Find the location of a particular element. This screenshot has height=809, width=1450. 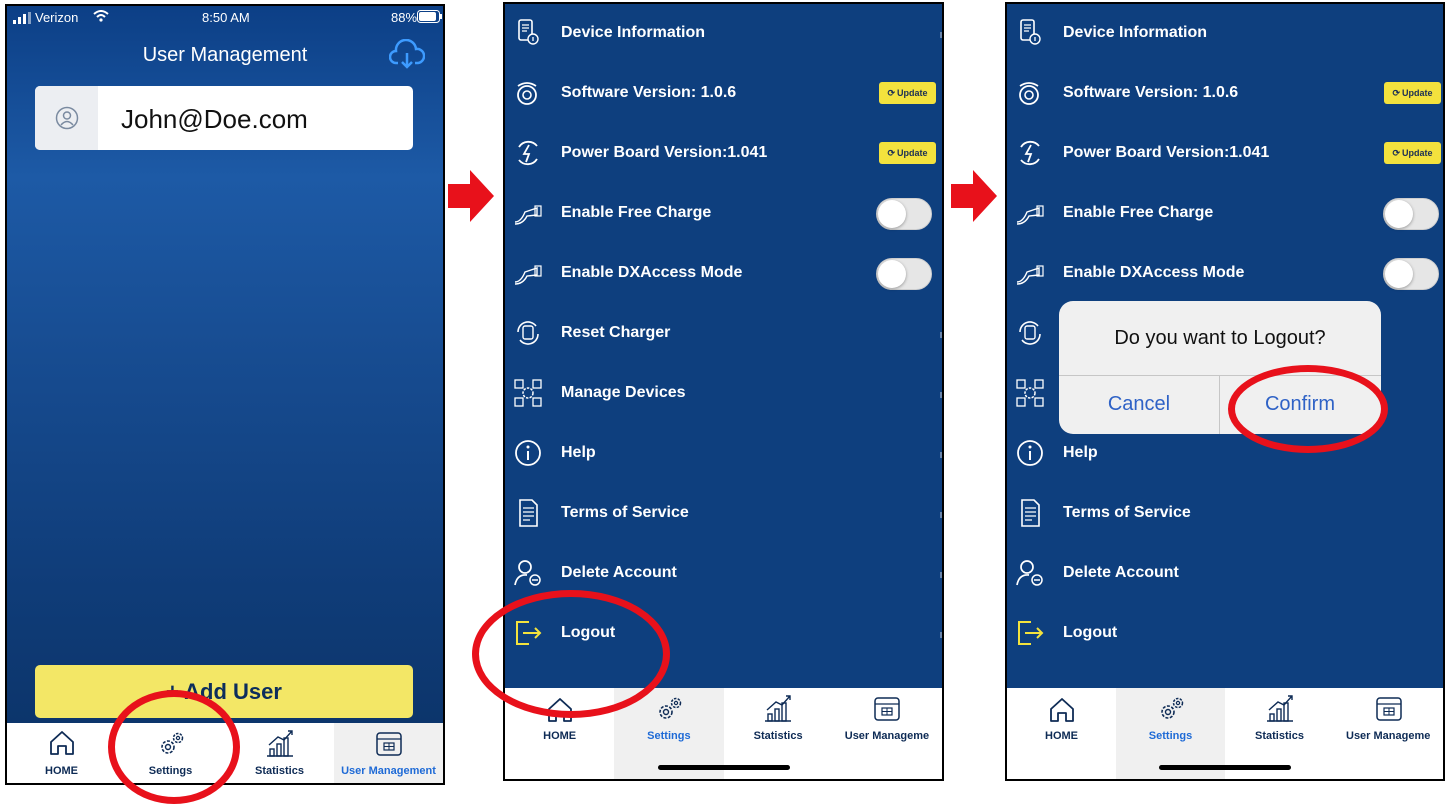

menu-item-manage-devices: Manage Devices is located at coordinates (723, 394).